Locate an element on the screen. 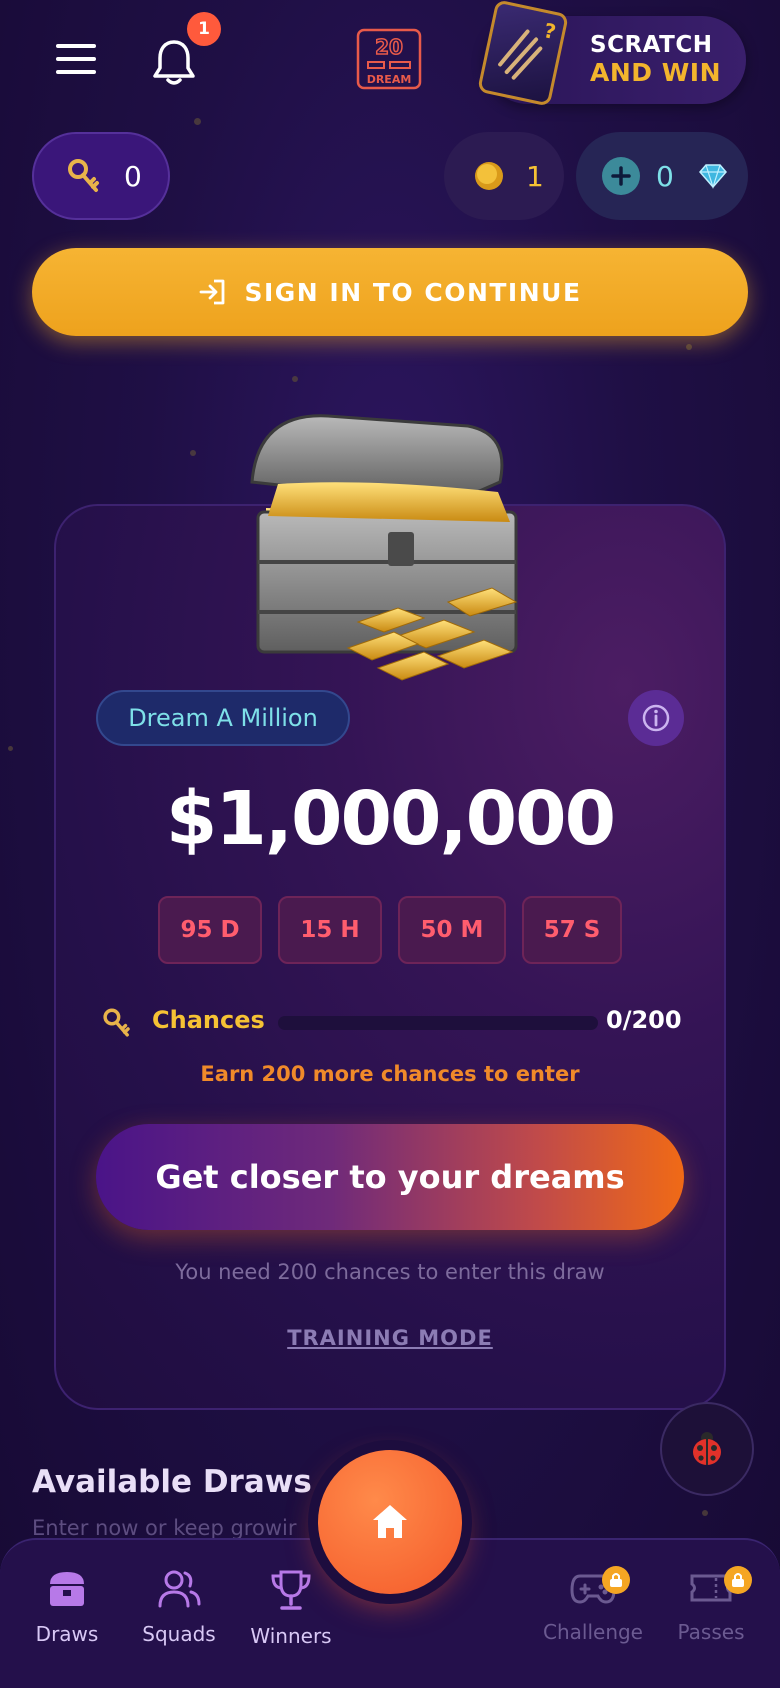 The width and height of the screenshot is (780, 1688). nav-winners: Winners is located at coordinates (291, 1608).